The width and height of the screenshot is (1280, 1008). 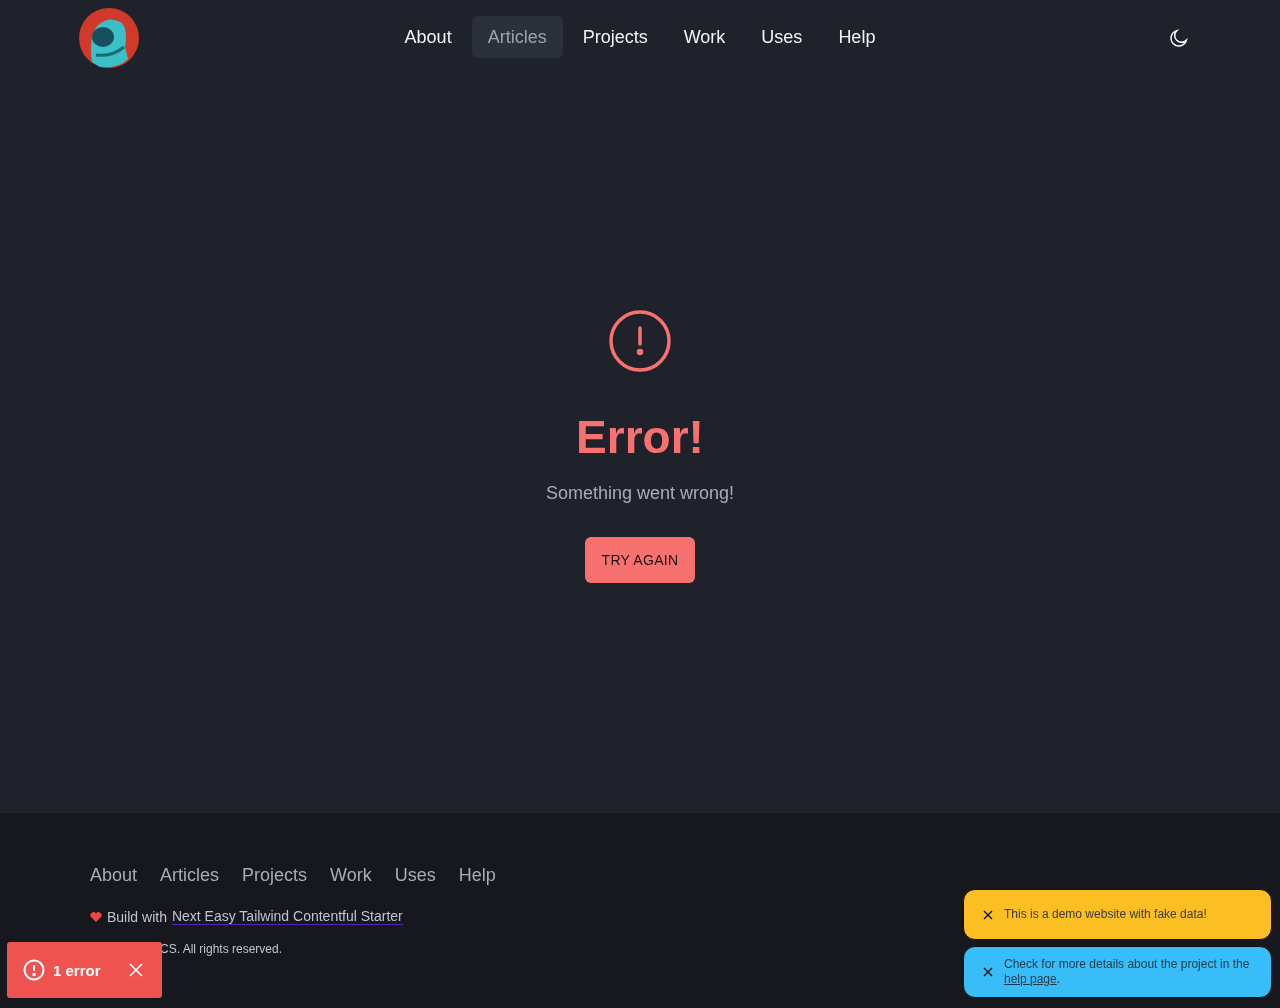 What do you see at coordinates (782, 37) in the screenshot?
I see `nav-link: Uses` at bounding box center [782, 37].